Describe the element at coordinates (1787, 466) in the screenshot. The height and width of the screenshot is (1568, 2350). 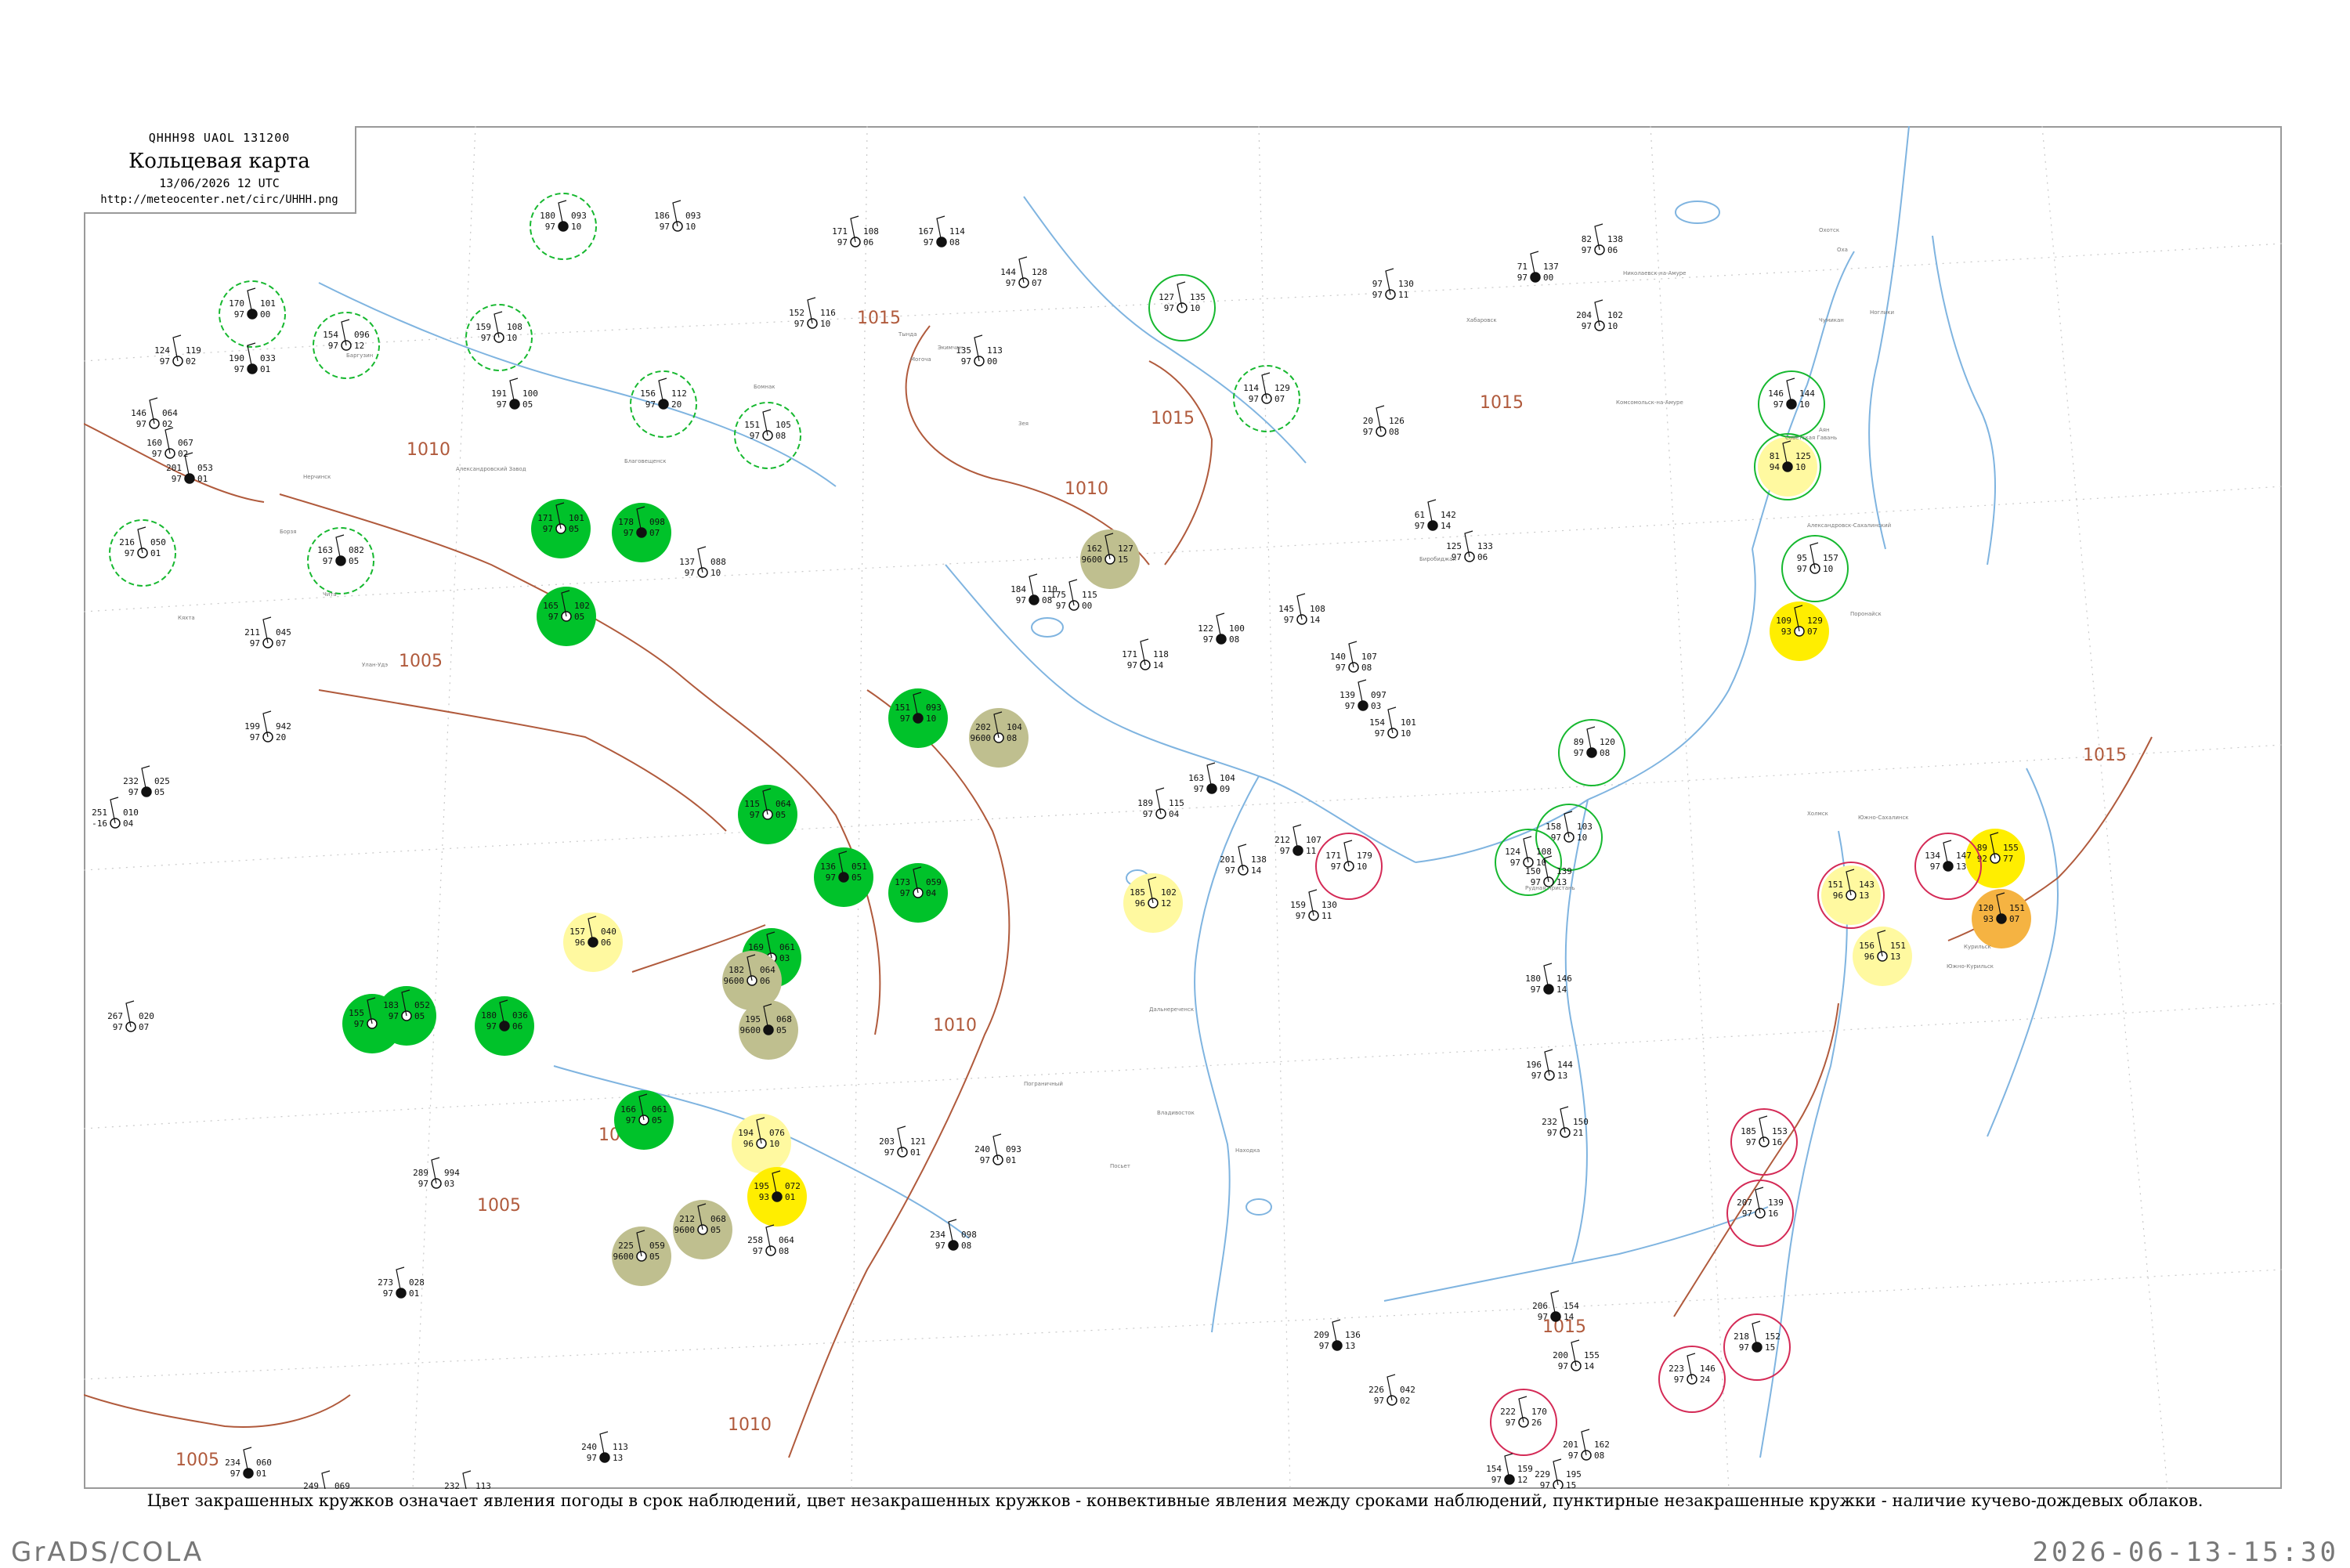
I see `station-plot: 8194 12510` at that location.